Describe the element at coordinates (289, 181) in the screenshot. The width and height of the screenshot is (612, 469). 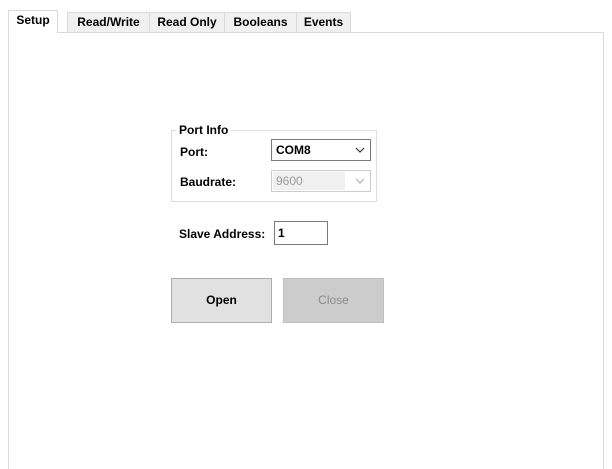
I see `baudrate-select-value: 9600` at that location.